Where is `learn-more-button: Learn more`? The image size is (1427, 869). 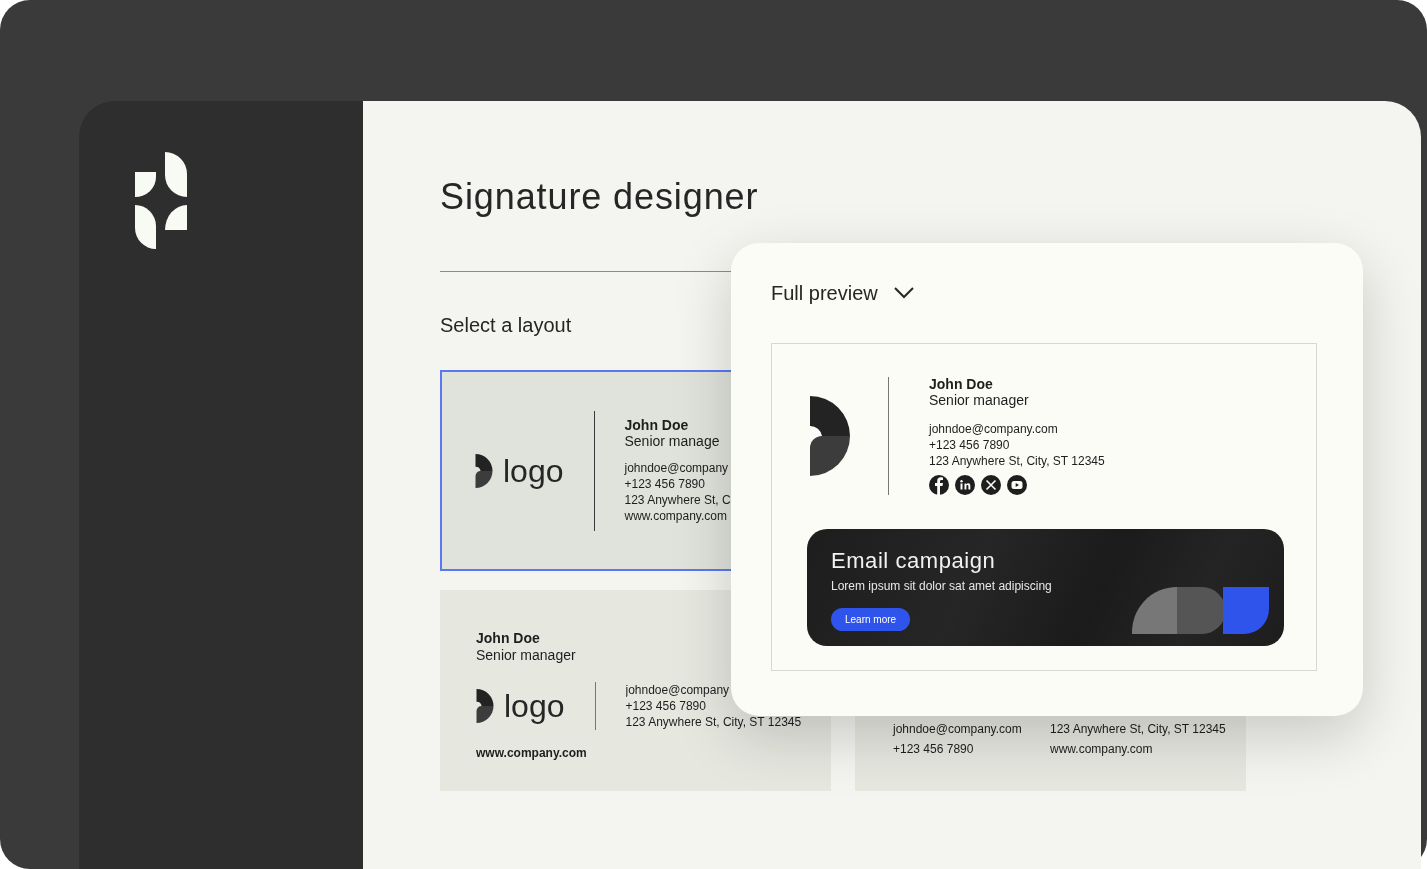 learn-more-button: Learn more is located at coordinates (871, 619).